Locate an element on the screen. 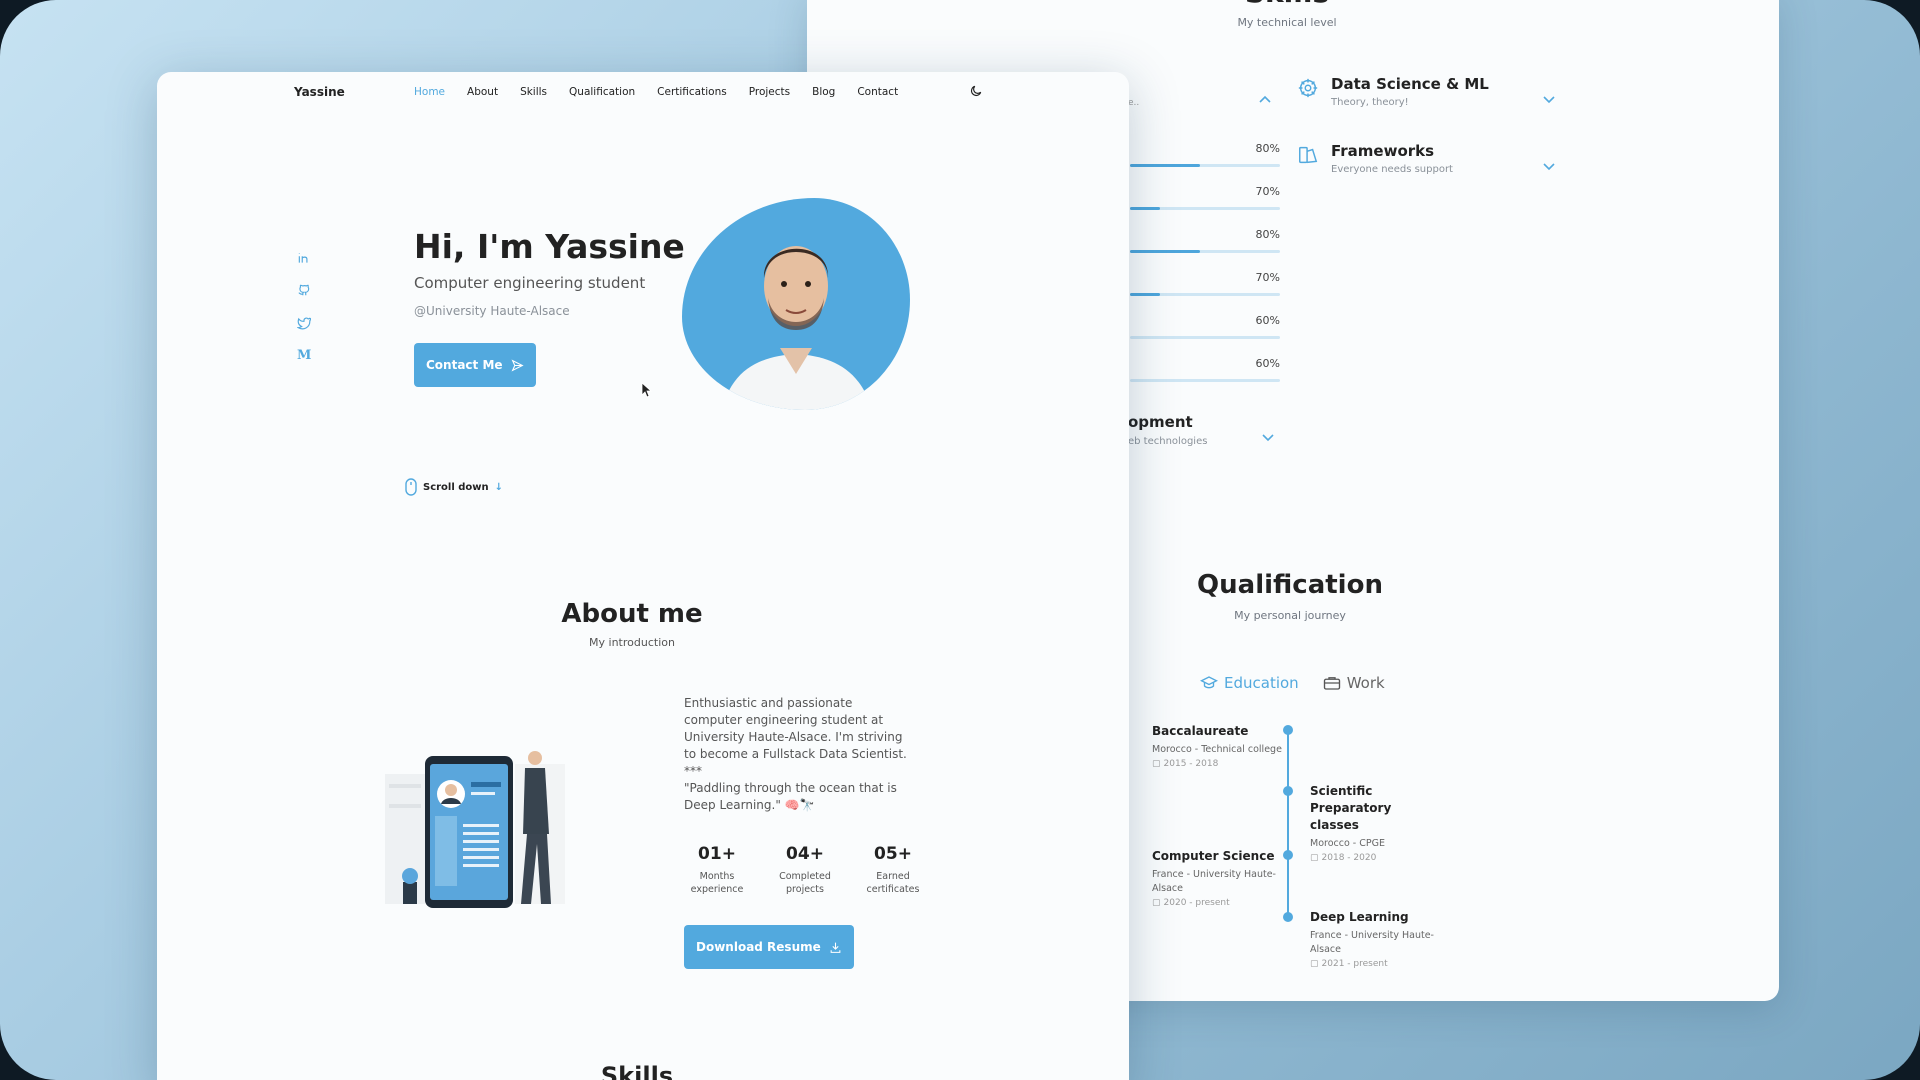 The height and width of the screenshot is (1080, 1920). category-subtitle: Everyone needs support is located at coordinates (1392, 169).